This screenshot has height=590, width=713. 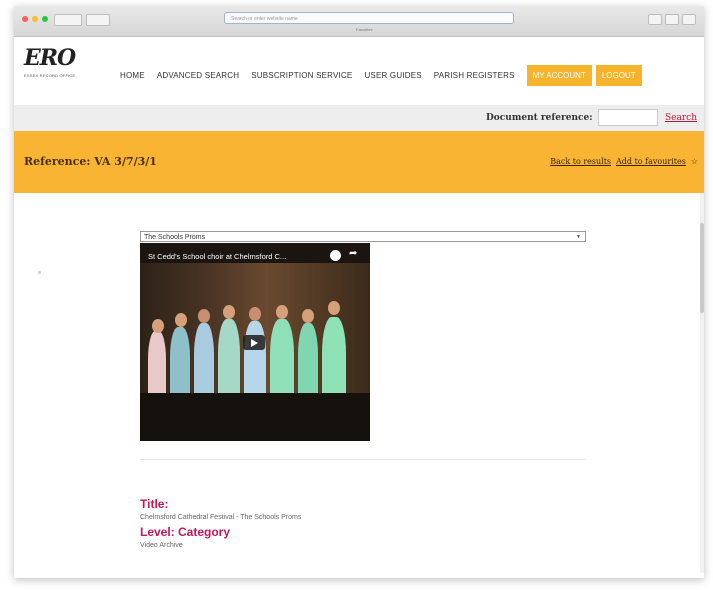 I want to click on zoom-window-button, so click(x=45, y=19).